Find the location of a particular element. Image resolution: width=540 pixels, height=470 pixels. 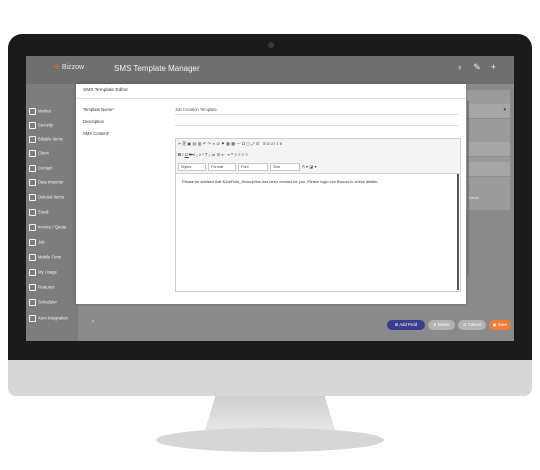

compose-icon: ✎ is located at coordinates (482, 67).